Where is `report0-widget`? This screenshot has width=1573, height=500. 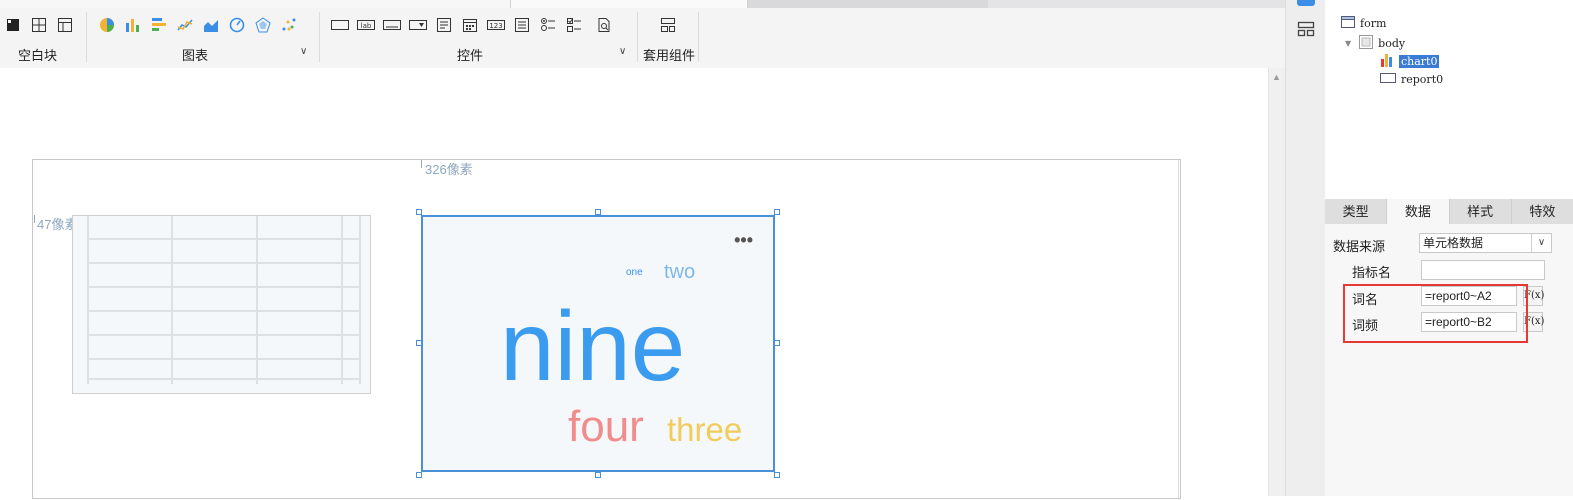
report0-widget is located at coordinates (221, 304).